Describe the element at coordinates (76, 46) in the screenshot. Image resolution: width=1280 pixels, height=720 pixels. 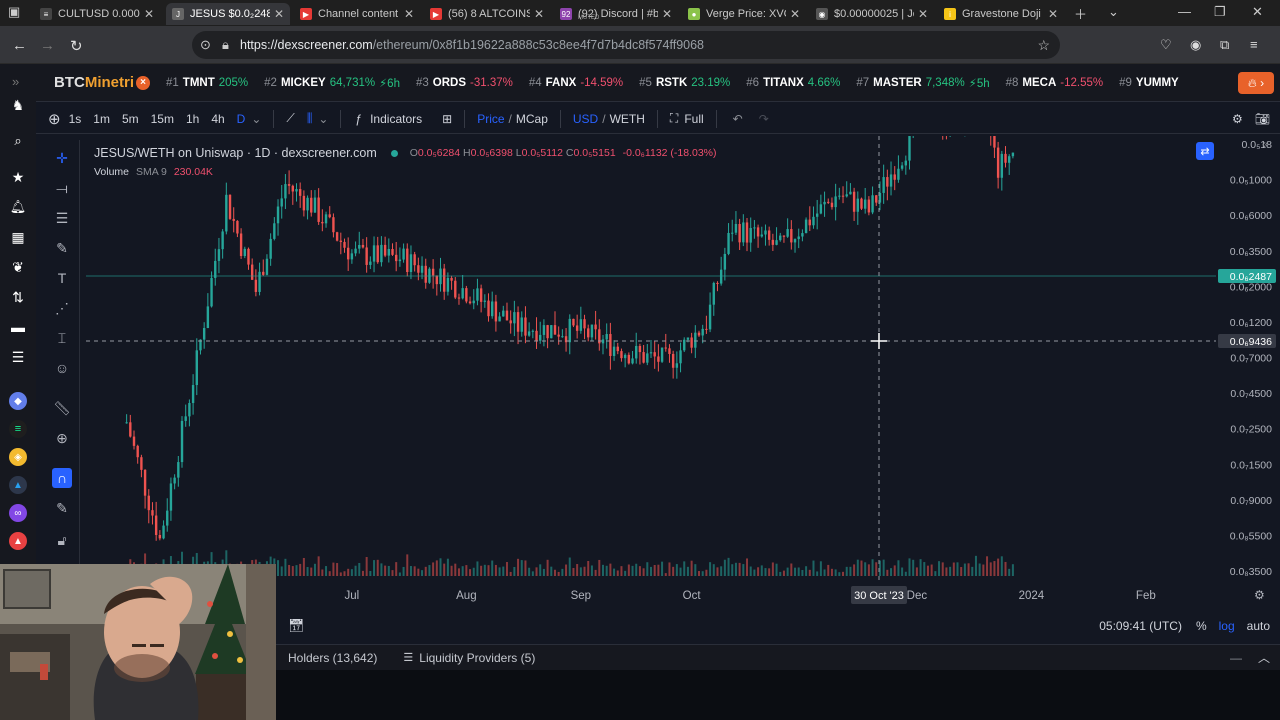
I see `reload-icon: ↻` at that location.